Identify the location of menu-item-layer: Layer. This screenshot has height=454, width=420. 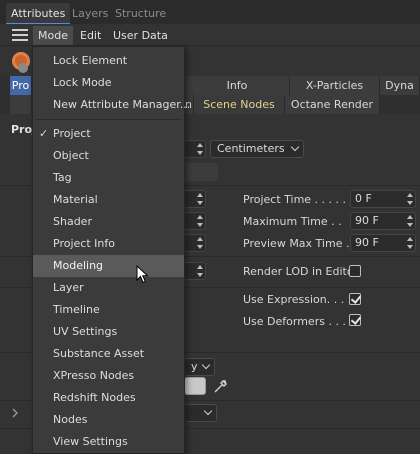
(108, 288).